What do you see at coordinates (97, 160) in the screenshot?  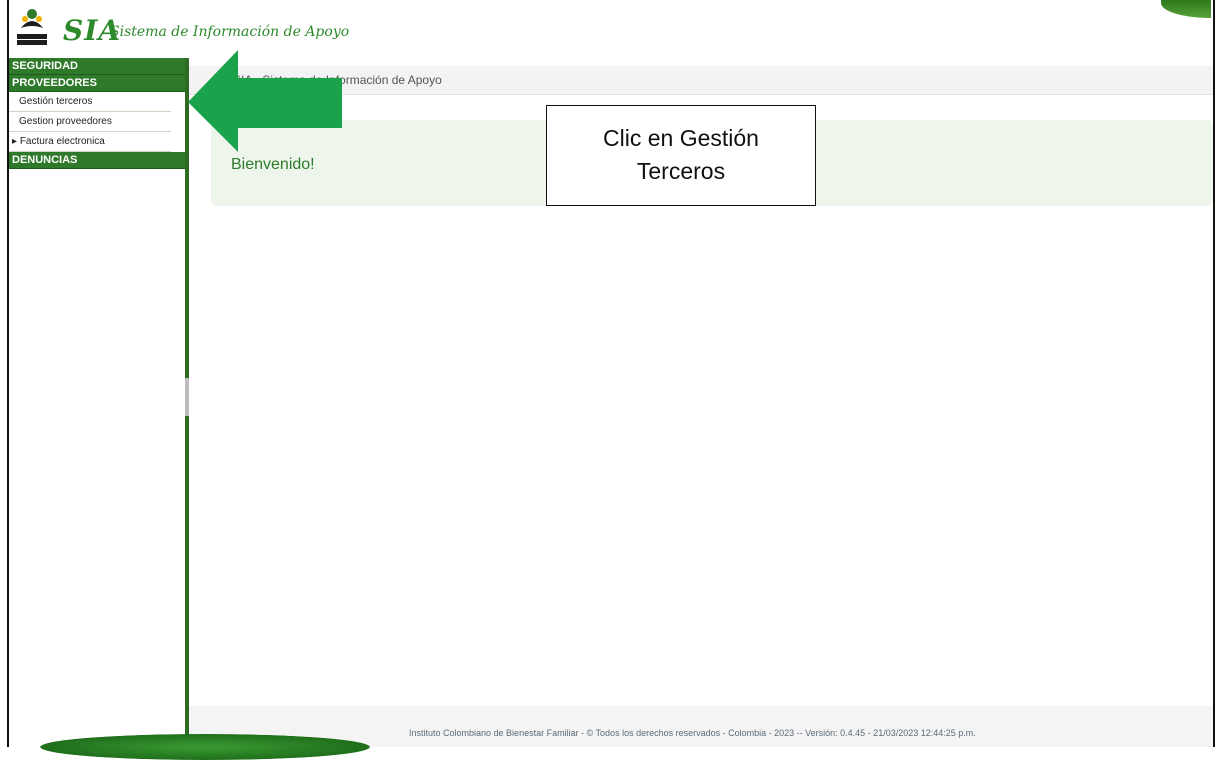 I see `sidebar-section-denuncias: DENUNCIAS` at bounding box center [97, 160].